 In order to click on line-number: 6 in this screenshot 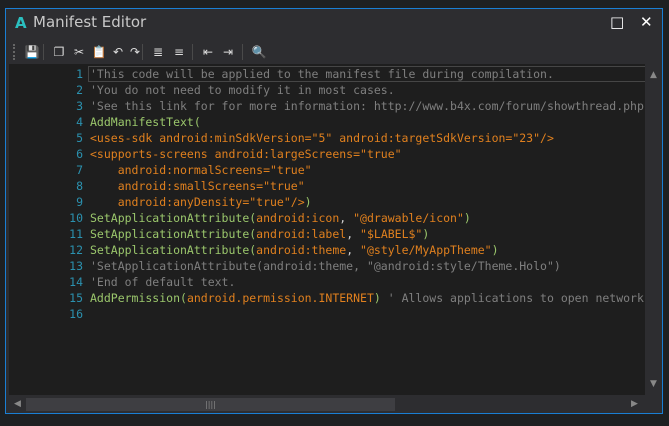, I will do `click(79, 154)`.